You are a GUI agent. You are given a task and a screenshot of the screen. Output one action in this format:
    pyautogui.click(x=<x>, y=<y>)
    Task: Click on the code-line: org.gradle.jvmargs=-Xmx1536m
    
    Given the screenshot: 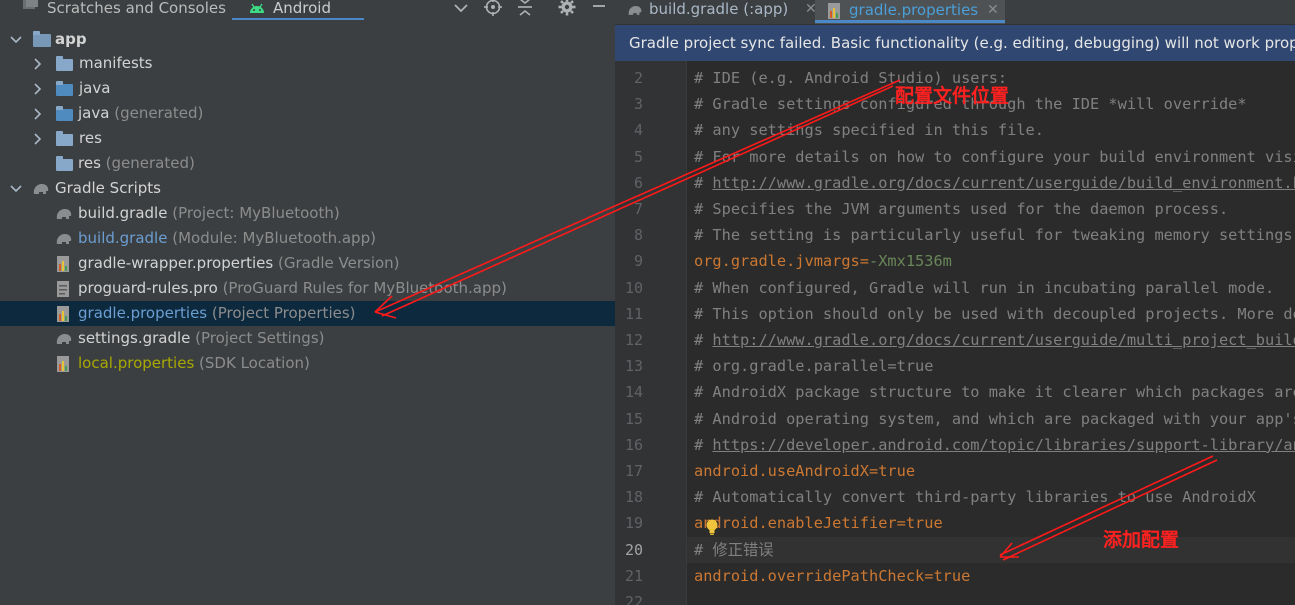 What is the action you would take?
    pyautogui.click(x=823, y=261)
    